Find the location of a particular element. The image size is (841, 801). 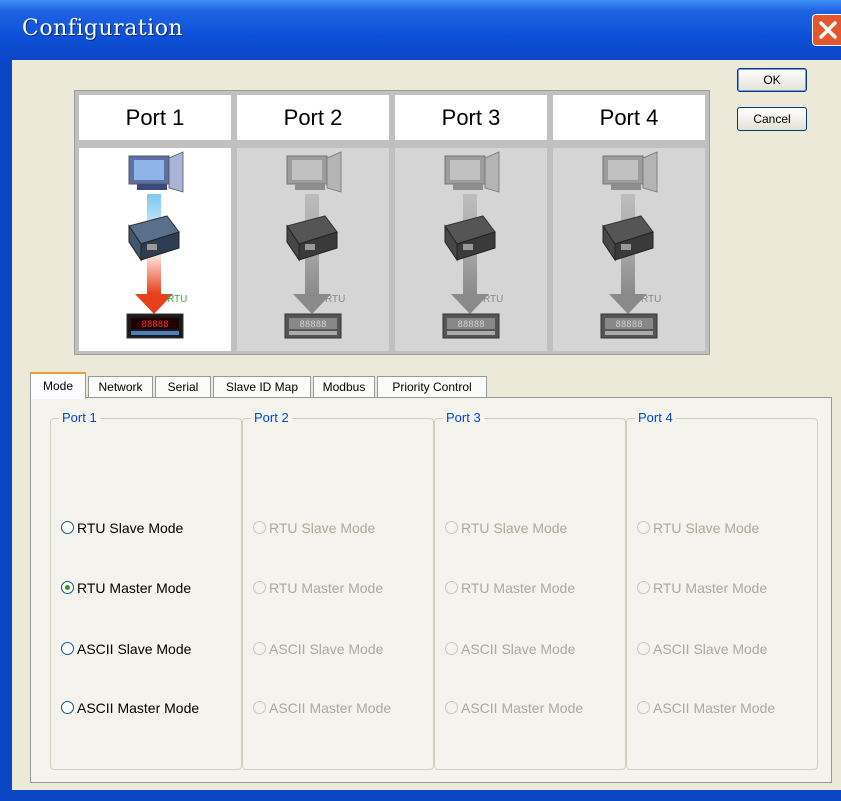

close-icon is located at coordinates (828, 30).